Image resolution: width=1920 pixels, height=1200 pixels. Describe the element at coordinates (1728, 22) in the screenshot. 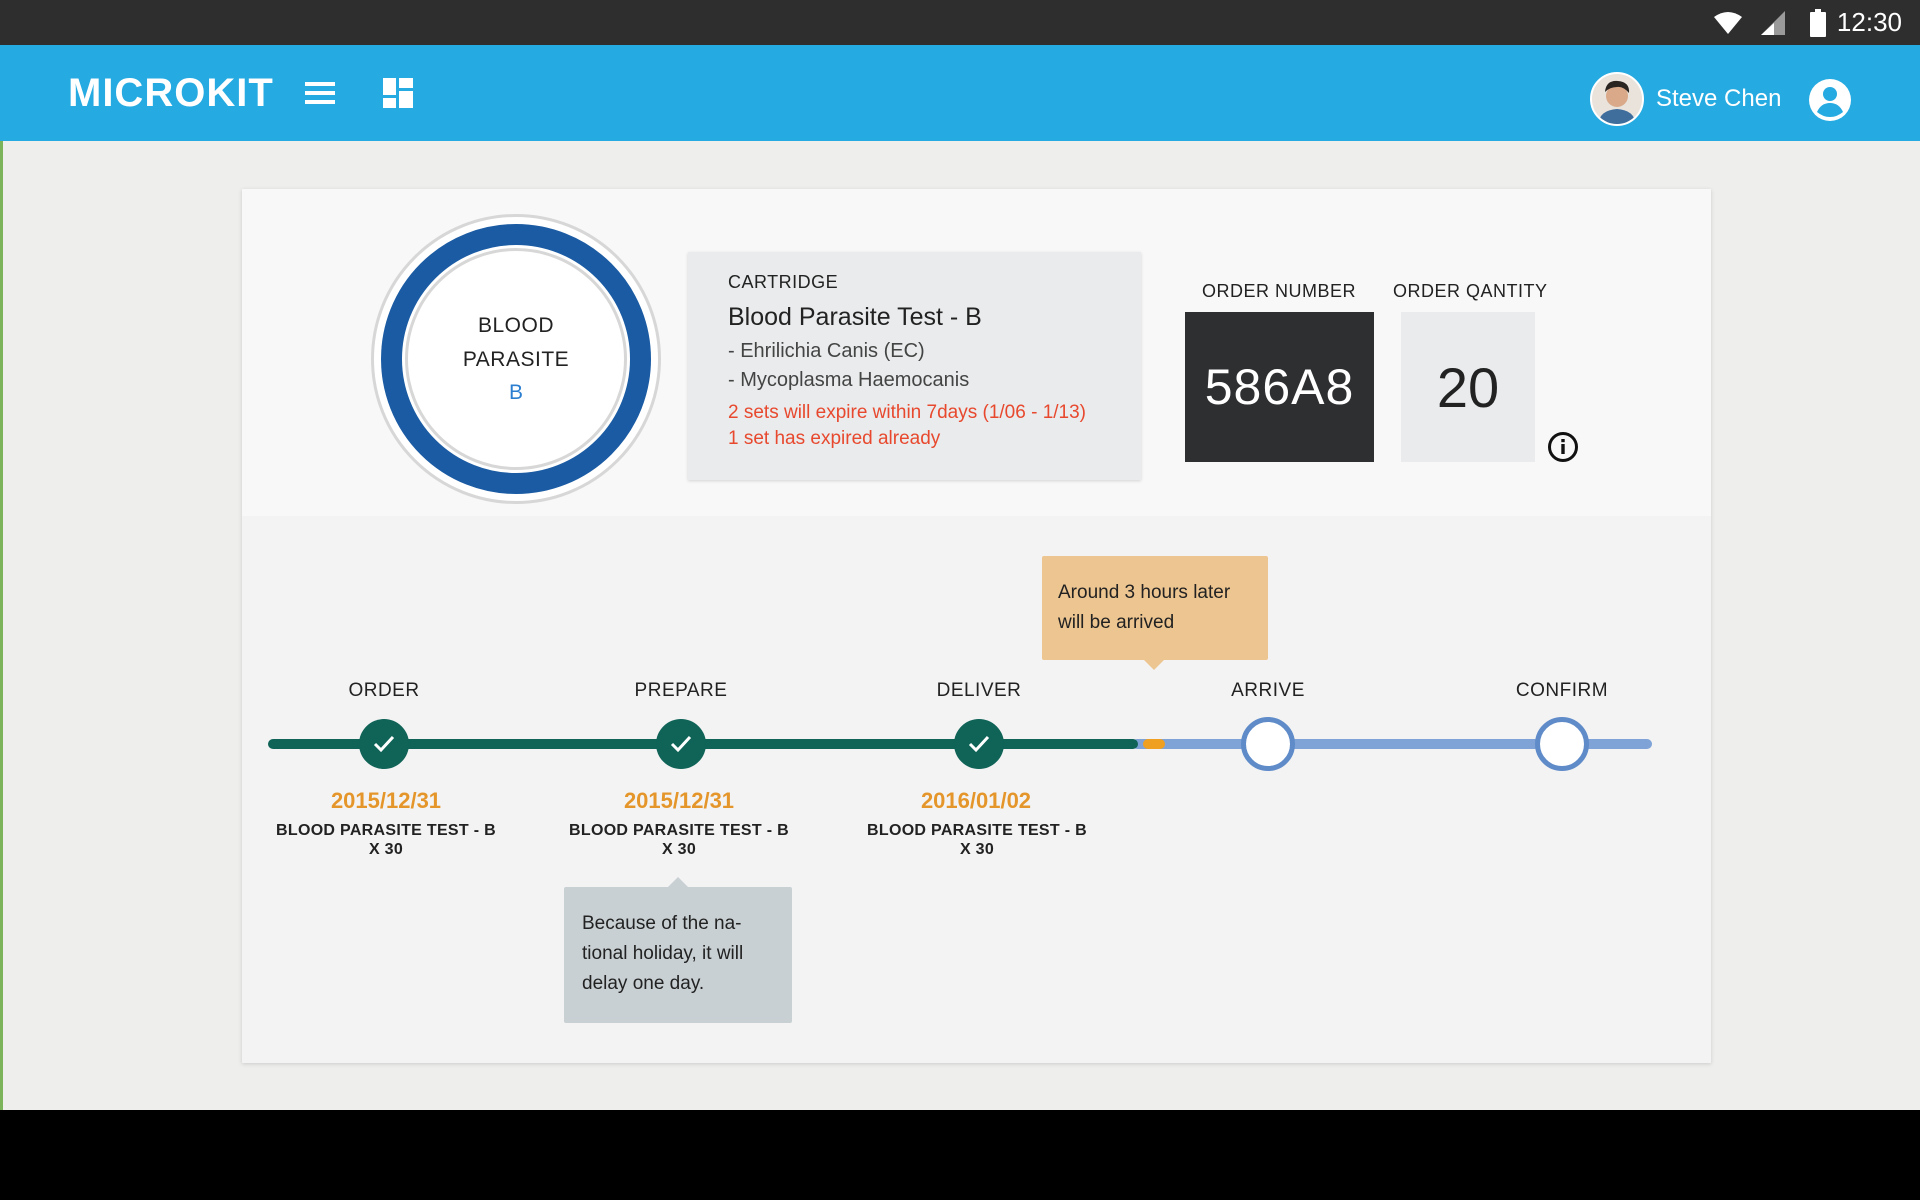

I see `wifi-icon` at that location.